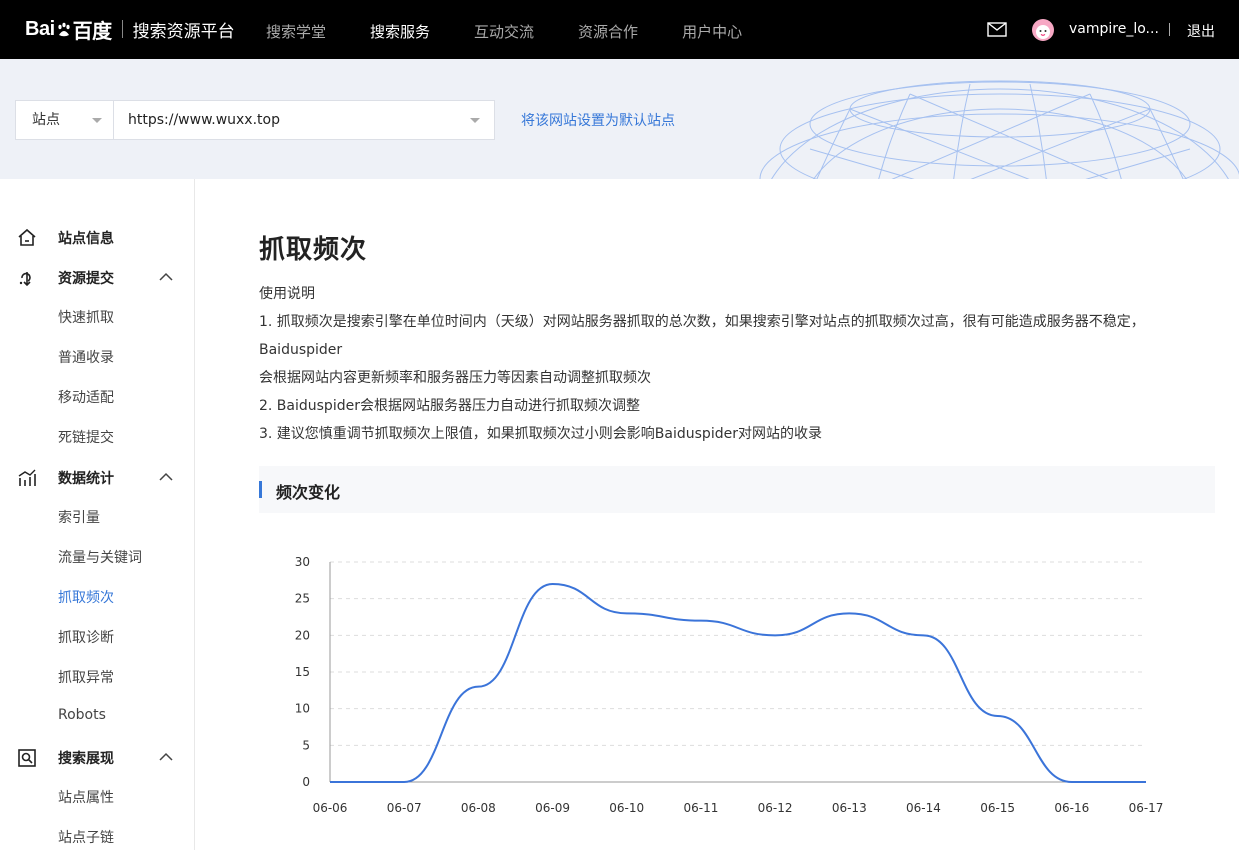 The height and width of the screenshot is (850, 1239). I want to click on stats-icon, so click(27, 477).